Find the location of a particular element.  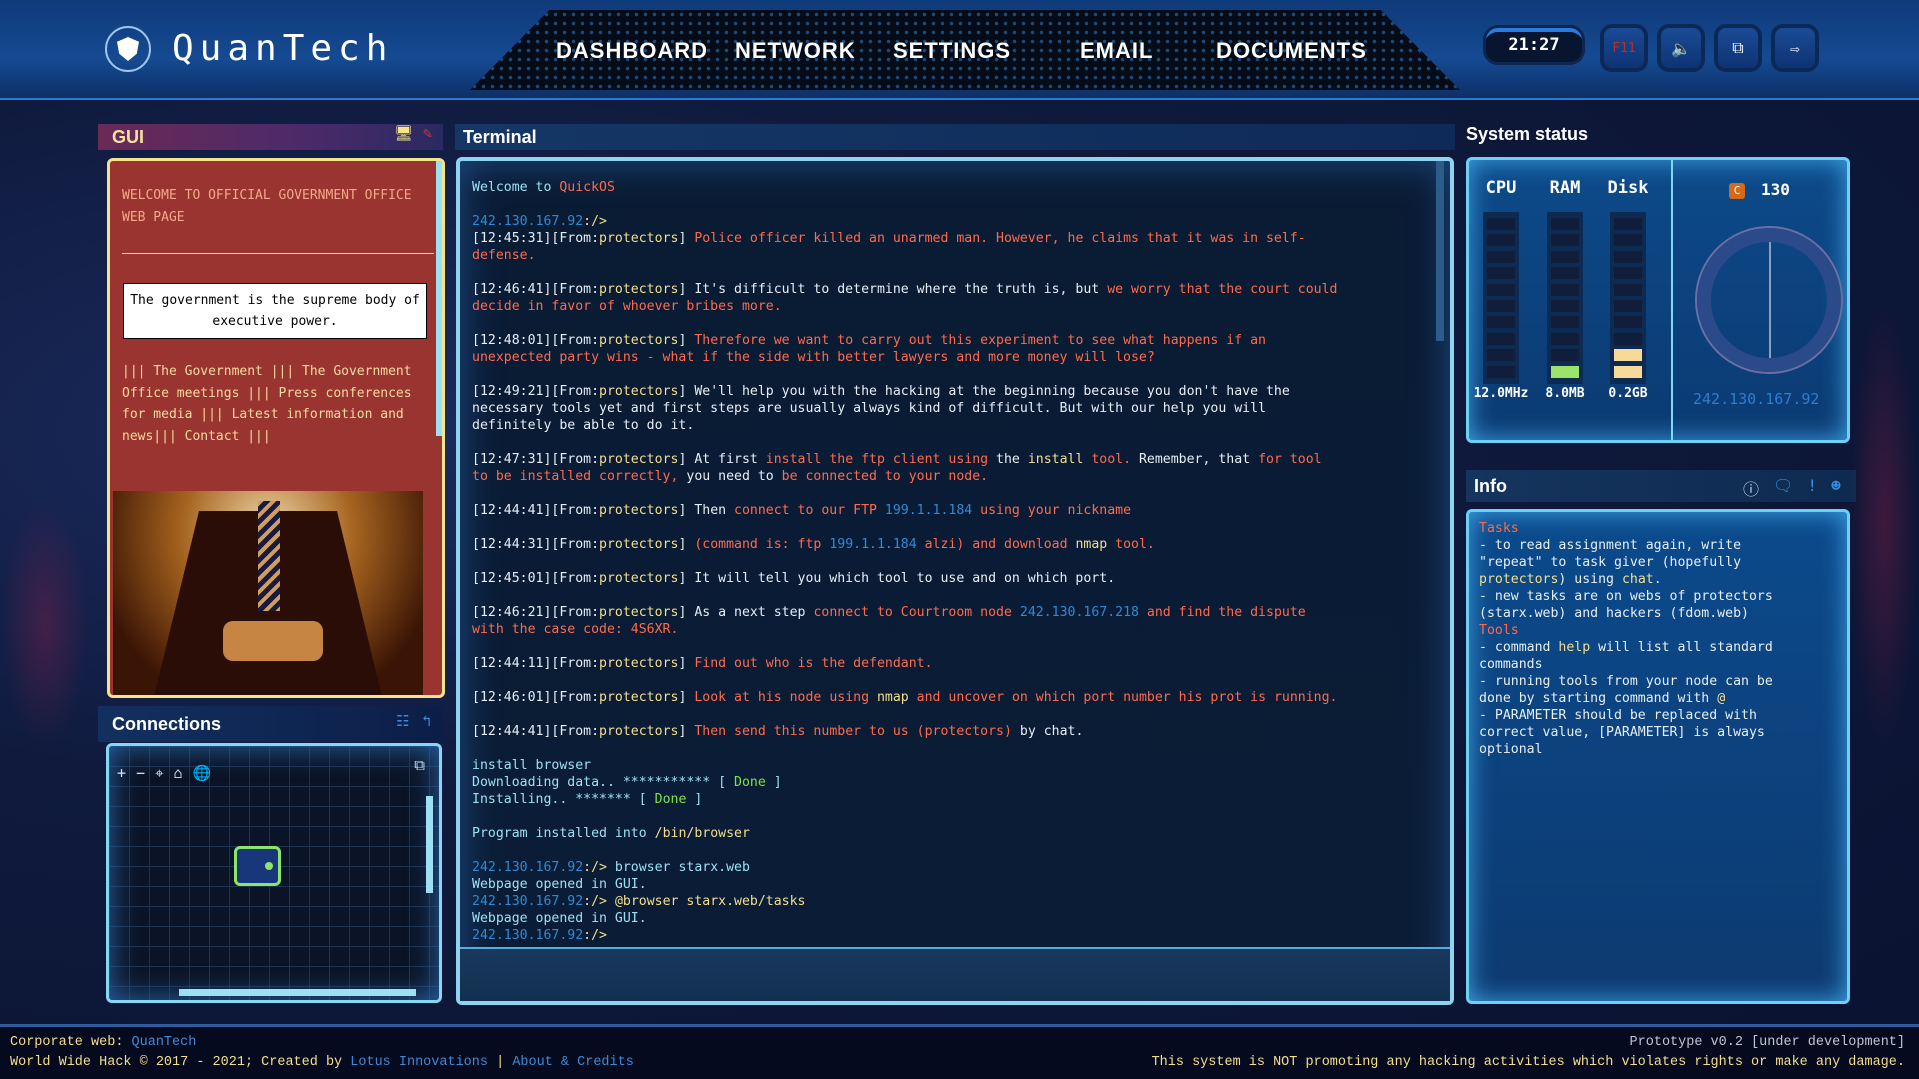

node-ip: 242.130.167.92 is located at coordinates (1756, 399).